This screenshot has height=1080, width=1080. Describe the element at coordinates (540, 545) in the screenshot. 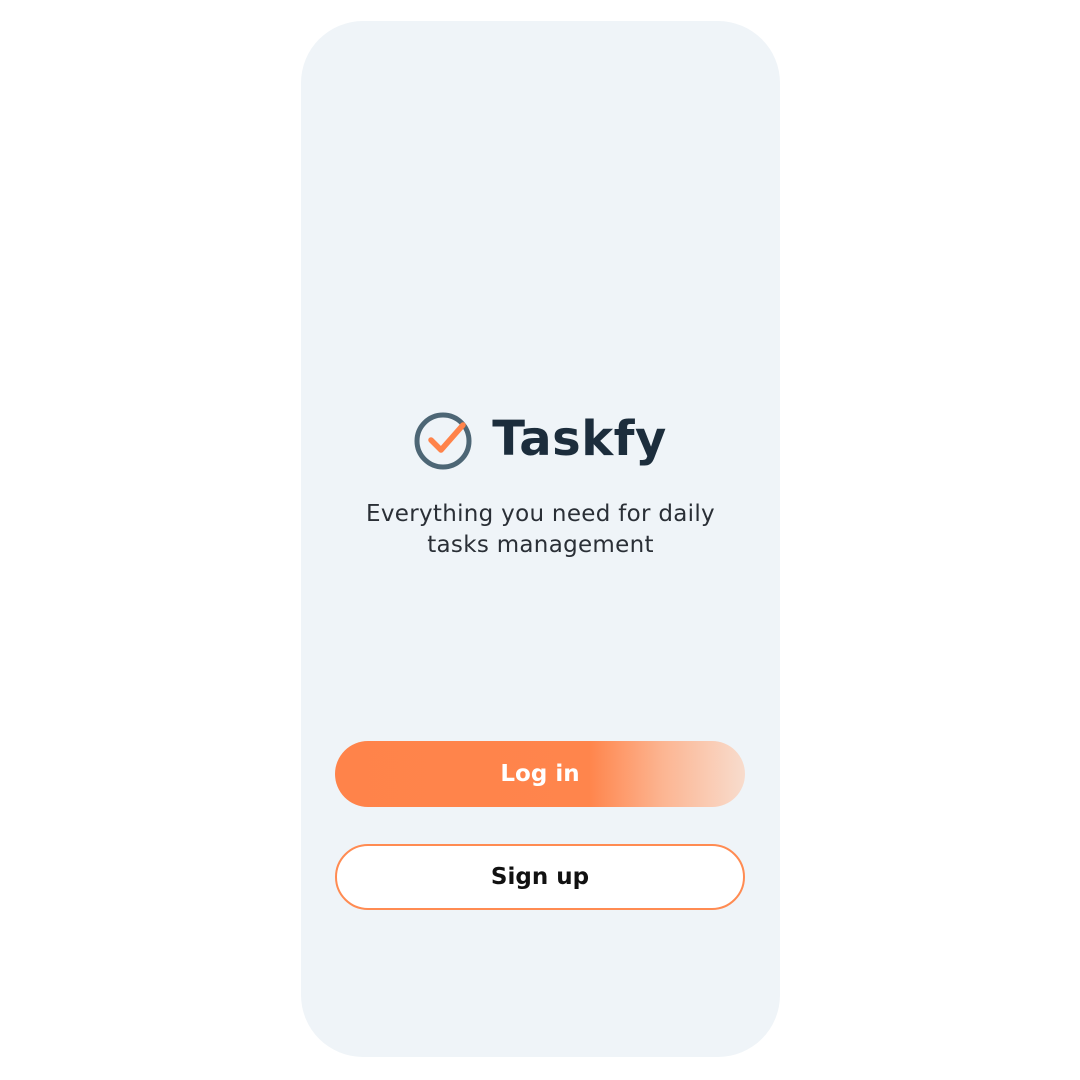

I see `tagline-line-2: tasks management` at that location.